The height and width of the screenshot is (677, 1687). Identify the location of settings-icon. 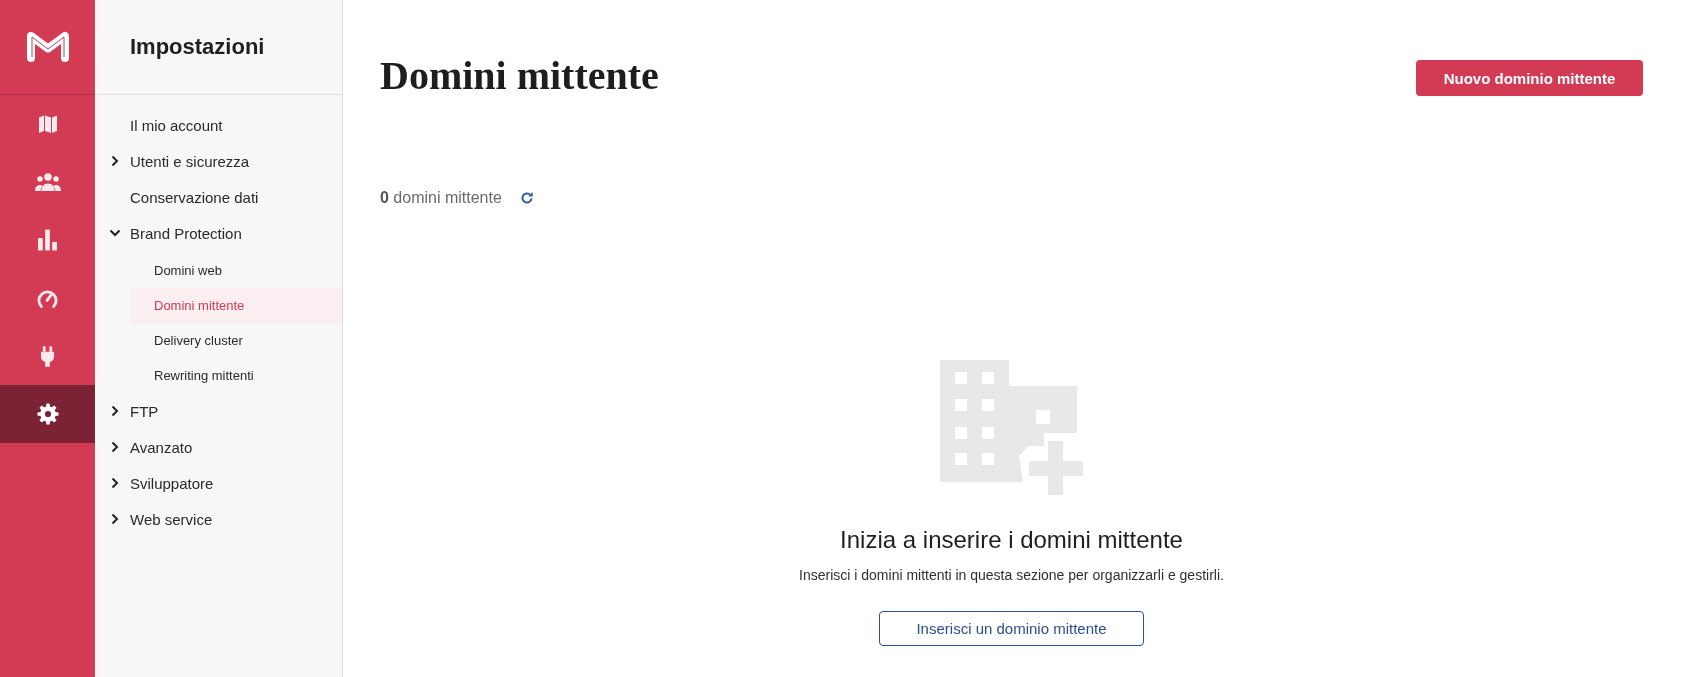
(47, 414).